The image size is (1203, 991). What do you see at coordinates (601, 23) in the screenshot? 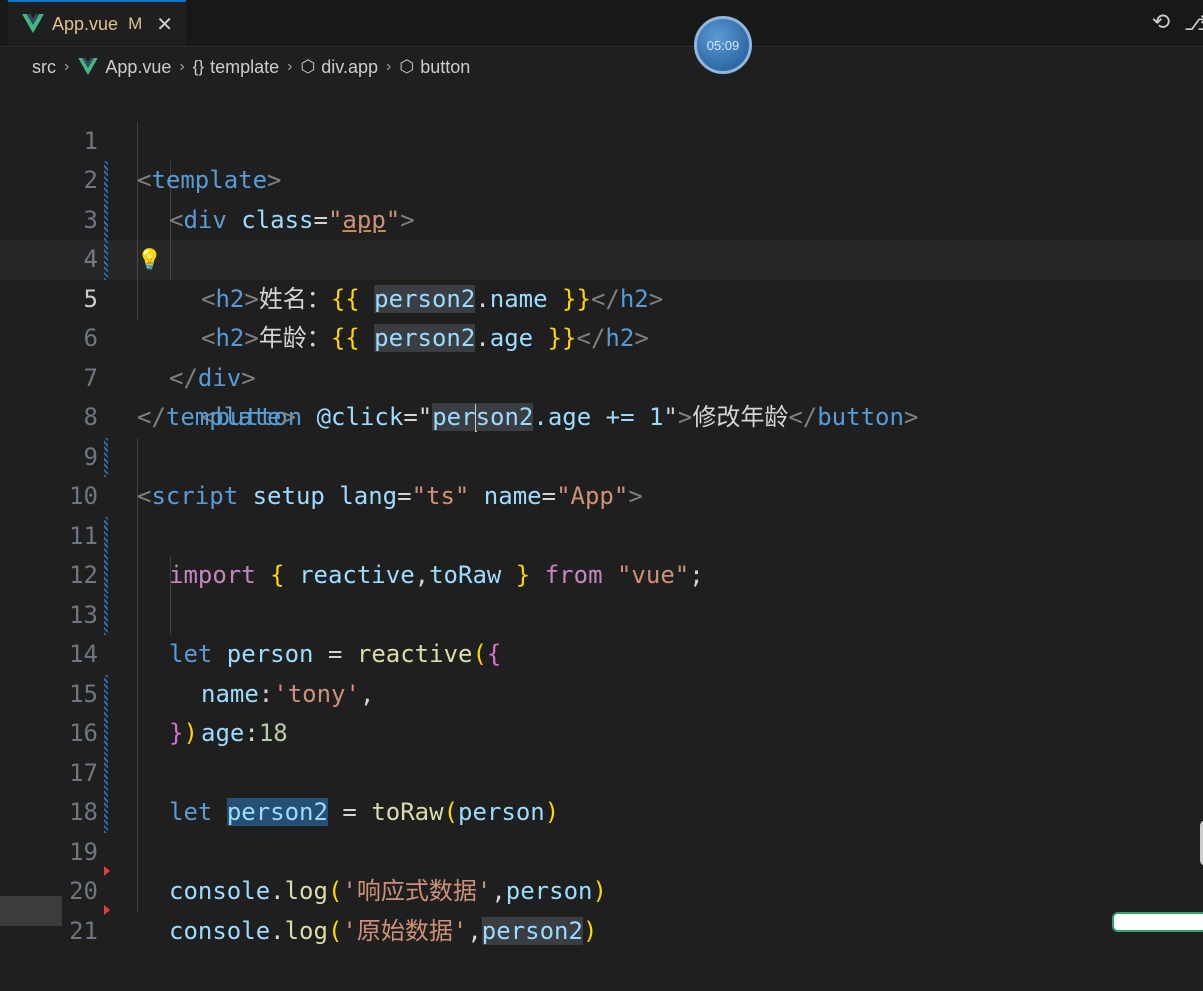
I see `tab-bar: App.vue M ✕ ⟲ ⎇` at bounding box center [601, 23].